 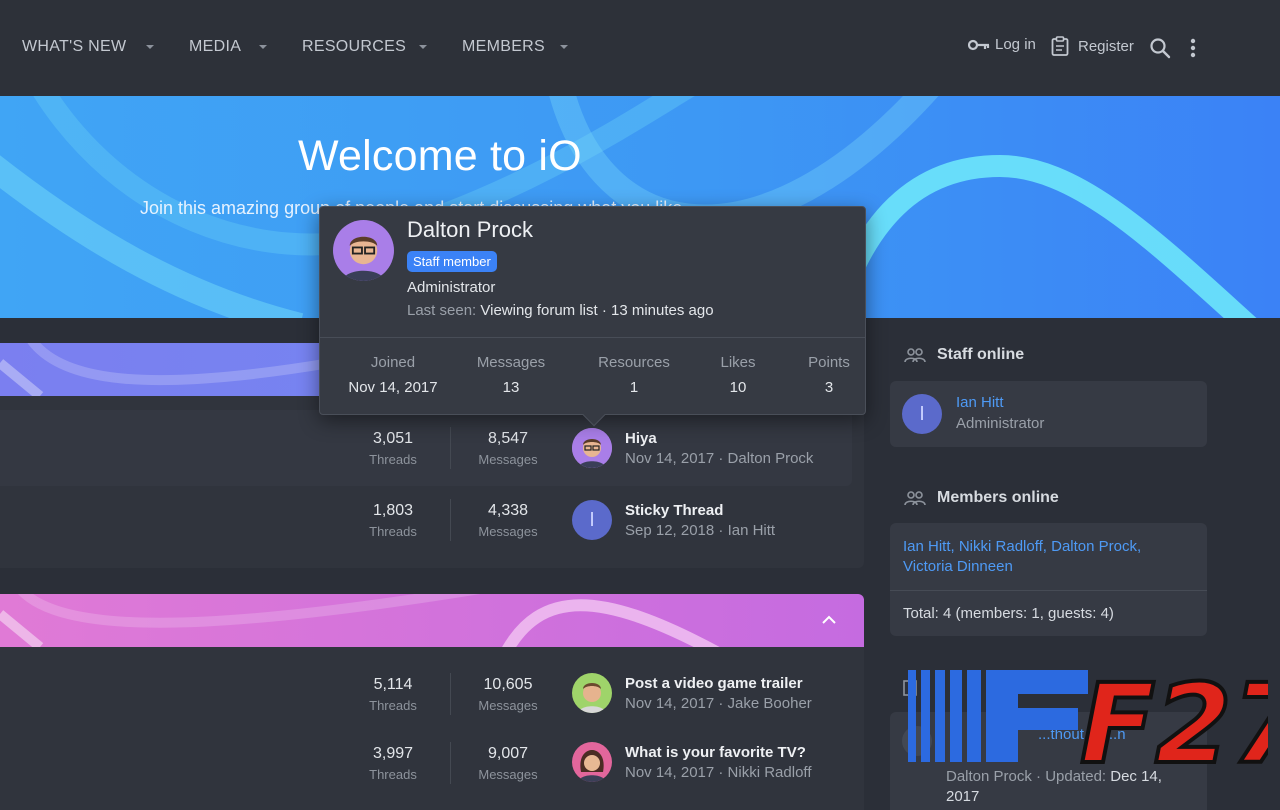 What do you see at coordinates (508, 510) in the screenshot?
I see `messages-value: 4,338` at bounding box center [508, 510].